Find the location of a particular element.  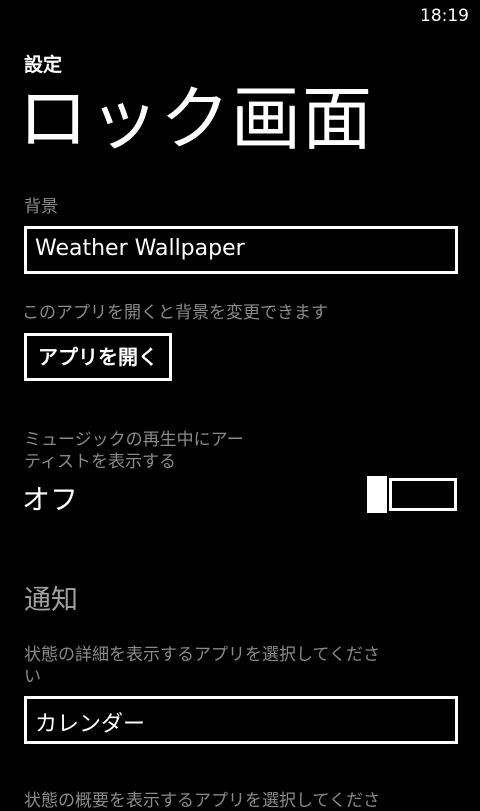

detailed-status-label-line2: い is located at coordinates (32, 677).